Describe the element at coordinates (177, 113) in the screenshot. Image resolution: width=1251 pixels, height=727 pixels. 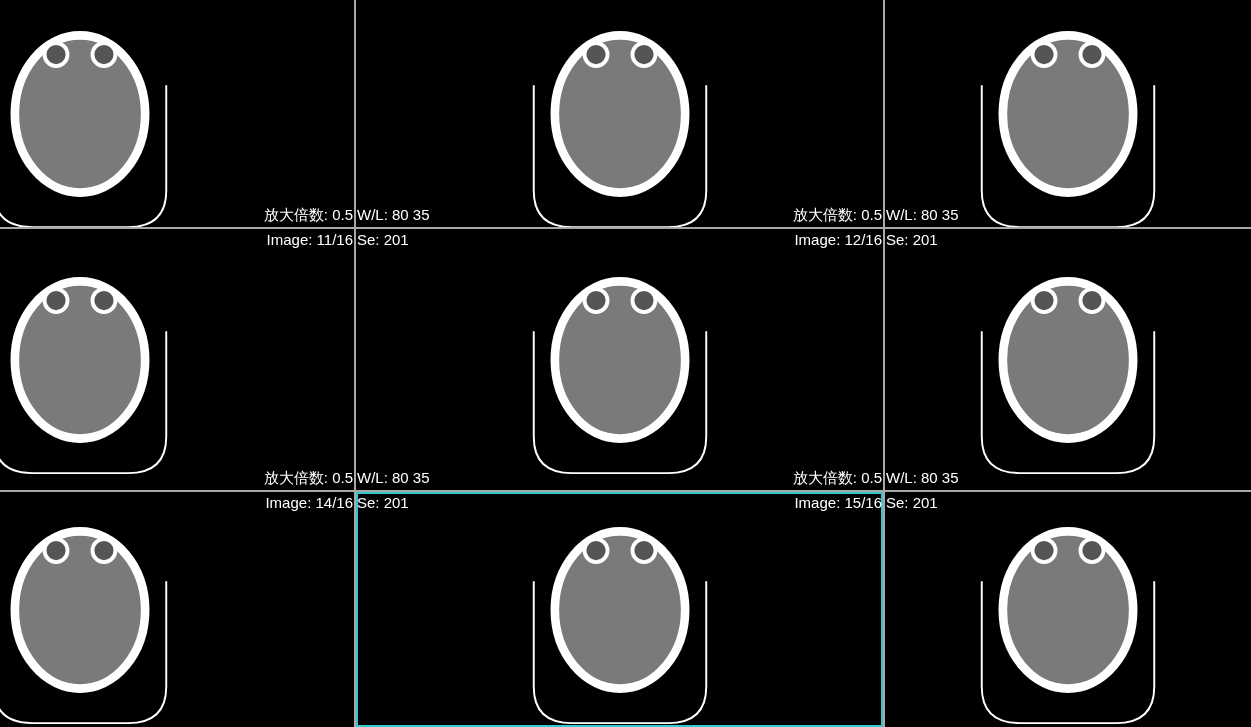
I see `image-viewport: 放大倍数: 0.5` at that location.